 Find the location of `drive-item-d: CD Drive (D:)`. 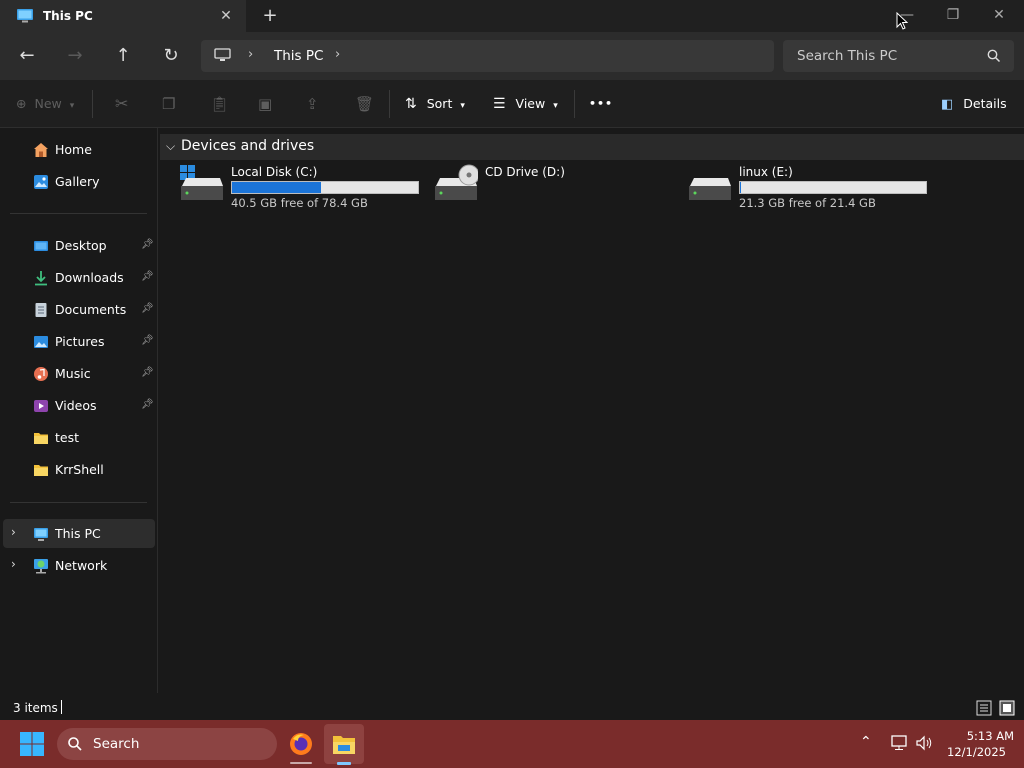

drive-item-d: CD Drive (D:) is located at coordinates (559, 189).